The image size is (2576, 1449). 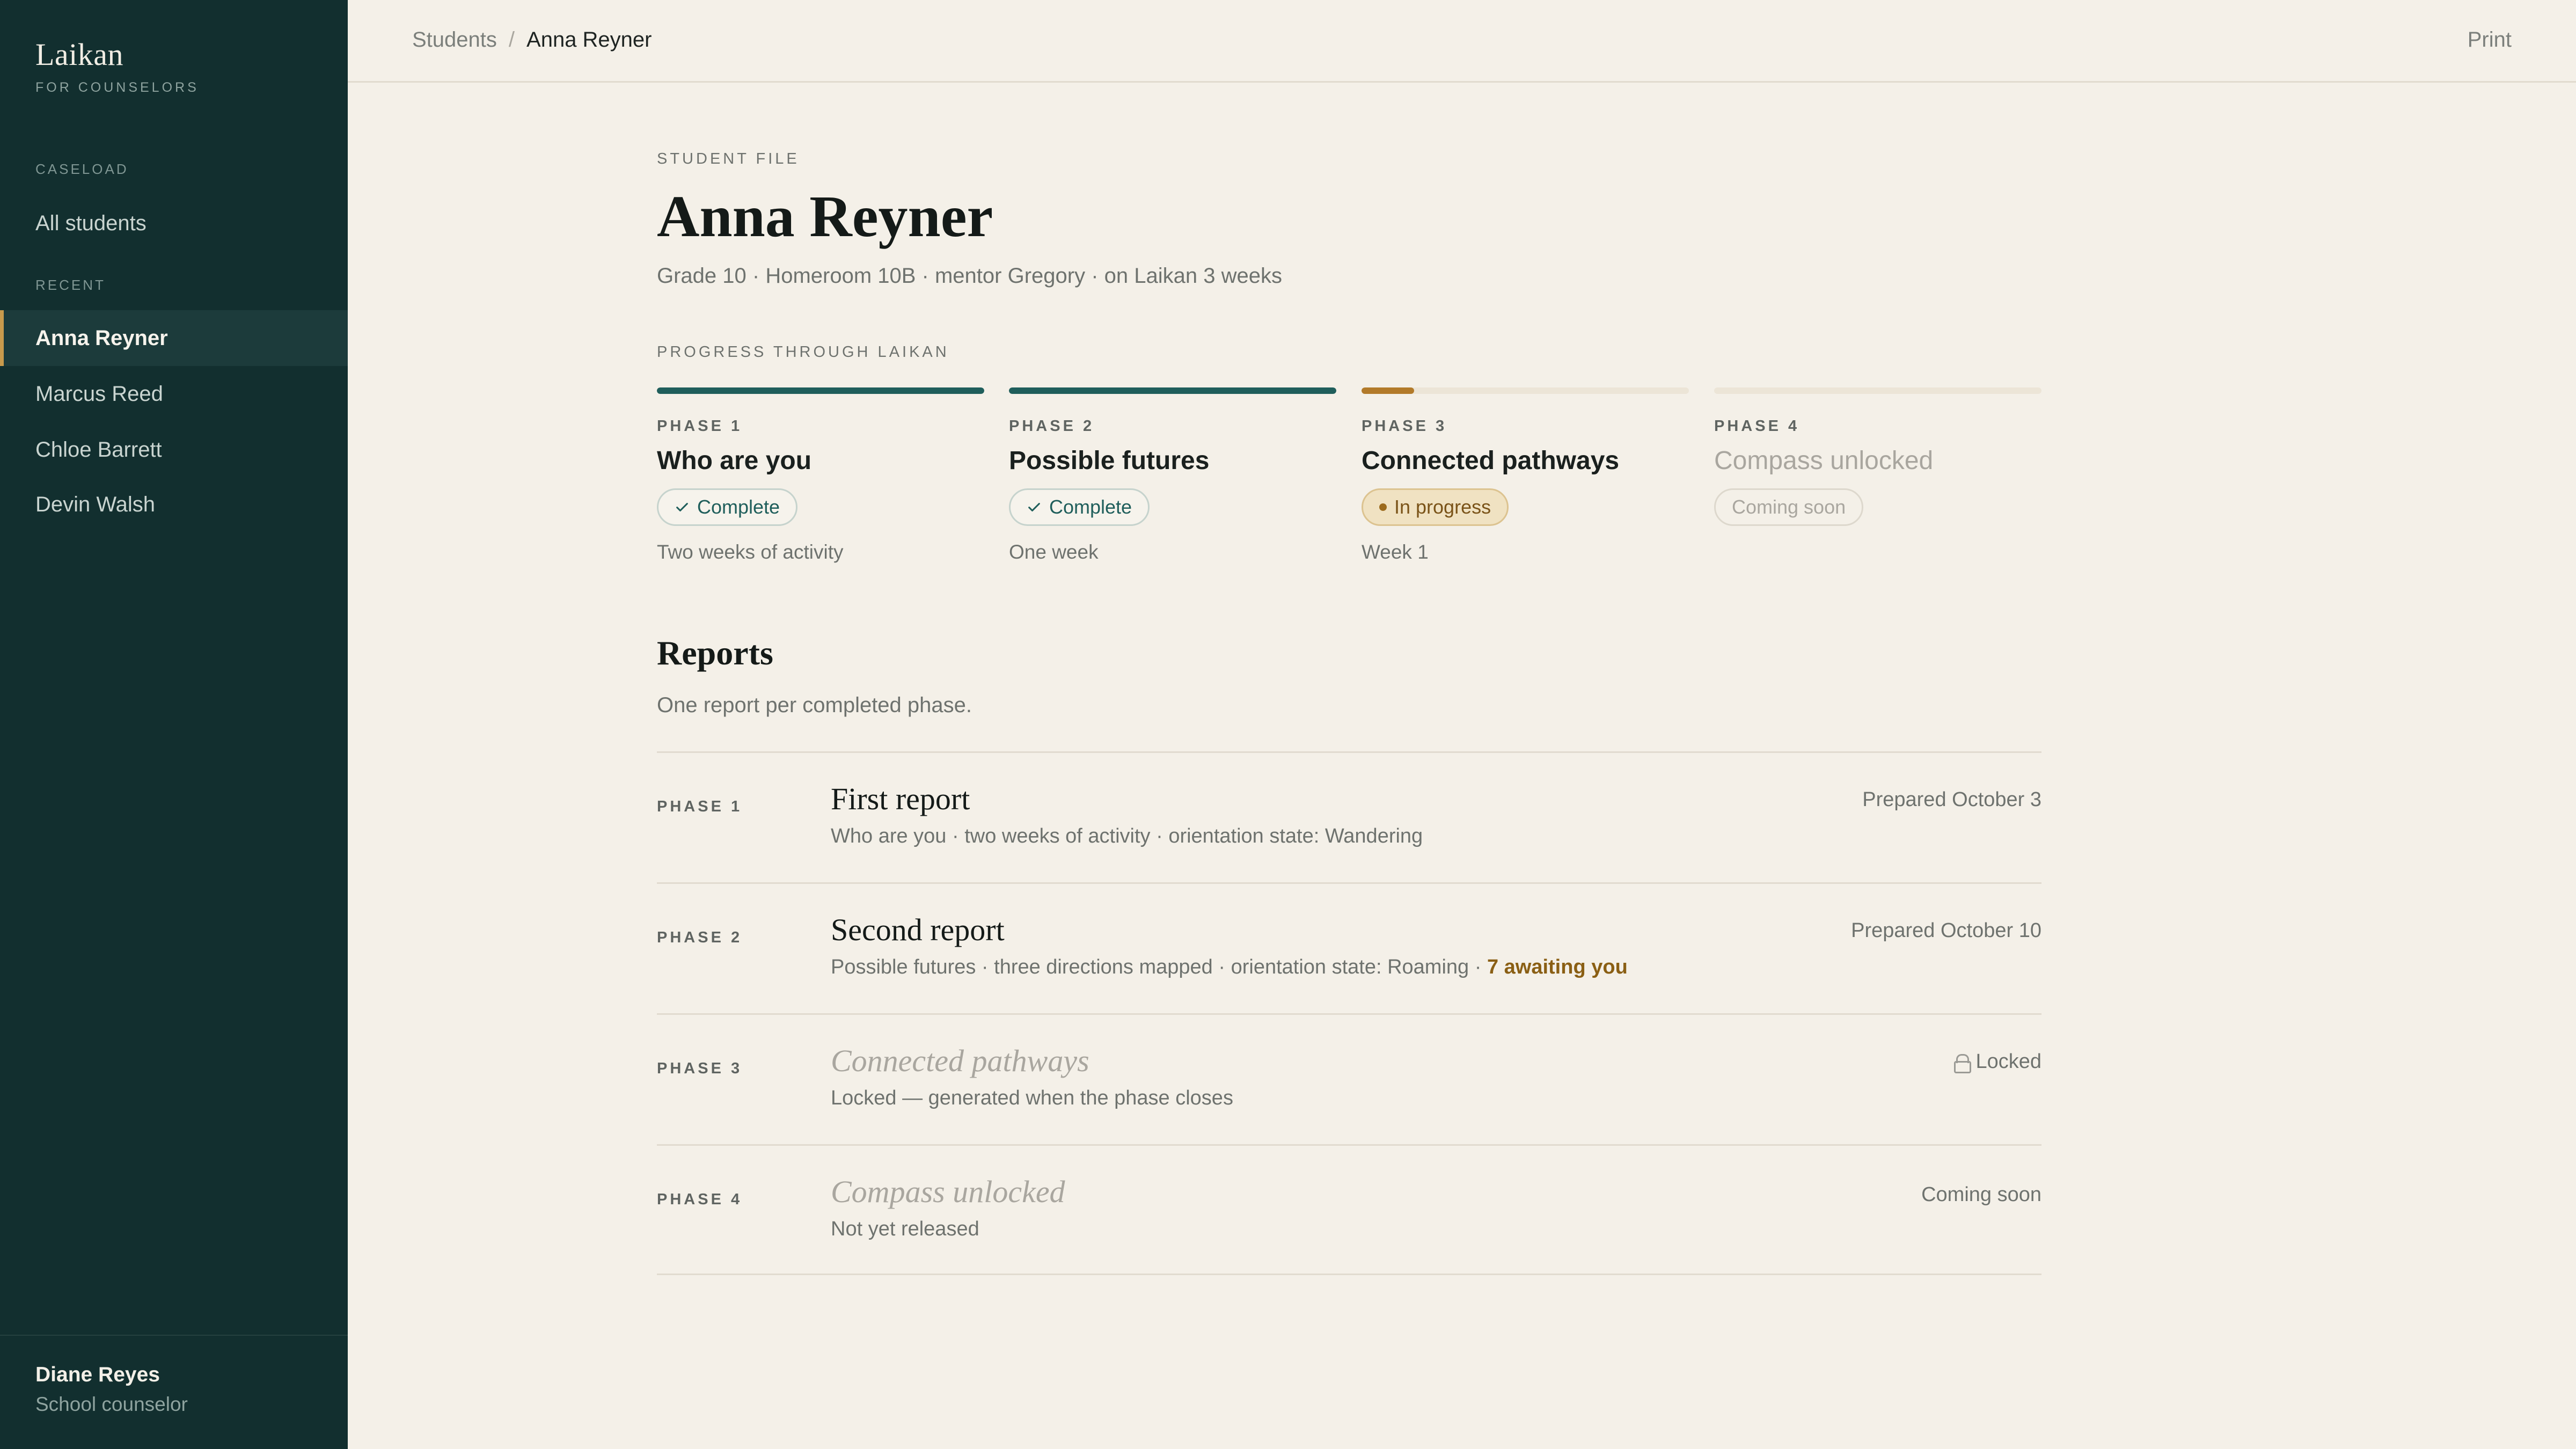 I want to click on phase-card-4: PHASE 4 Compass unlocked Coming soon, so click(x=1877, y=456).